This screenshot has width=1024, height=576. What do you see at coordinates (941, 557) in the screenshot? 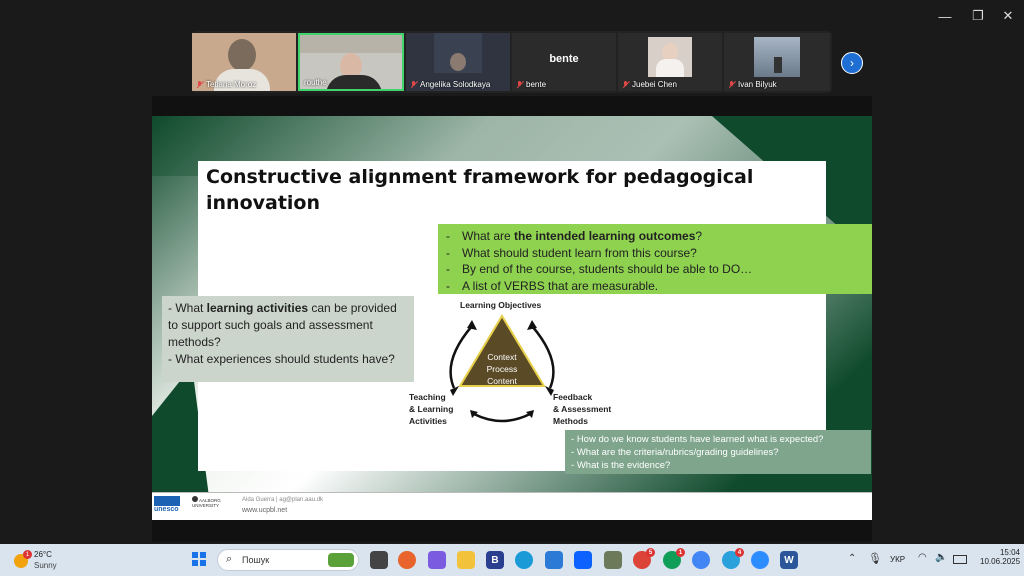
I see `volume-icon: 🔈` at bounding box center [941, 557].